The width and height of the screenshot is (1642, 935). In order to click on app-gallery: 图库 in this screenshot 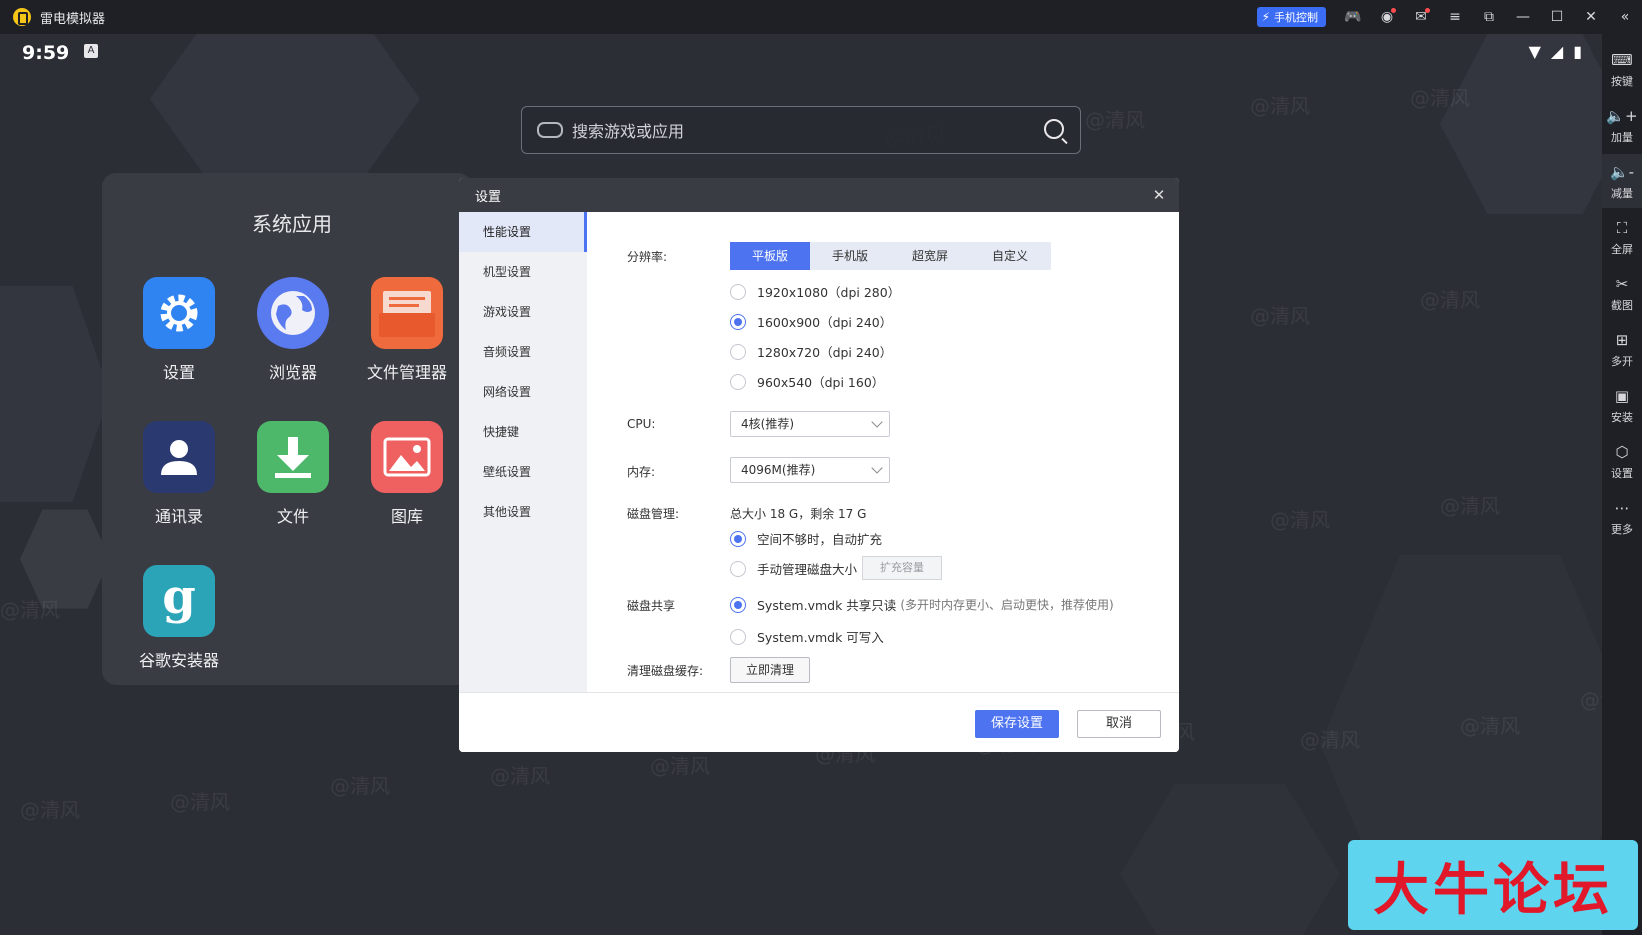, I will do `click(407, 474)`.